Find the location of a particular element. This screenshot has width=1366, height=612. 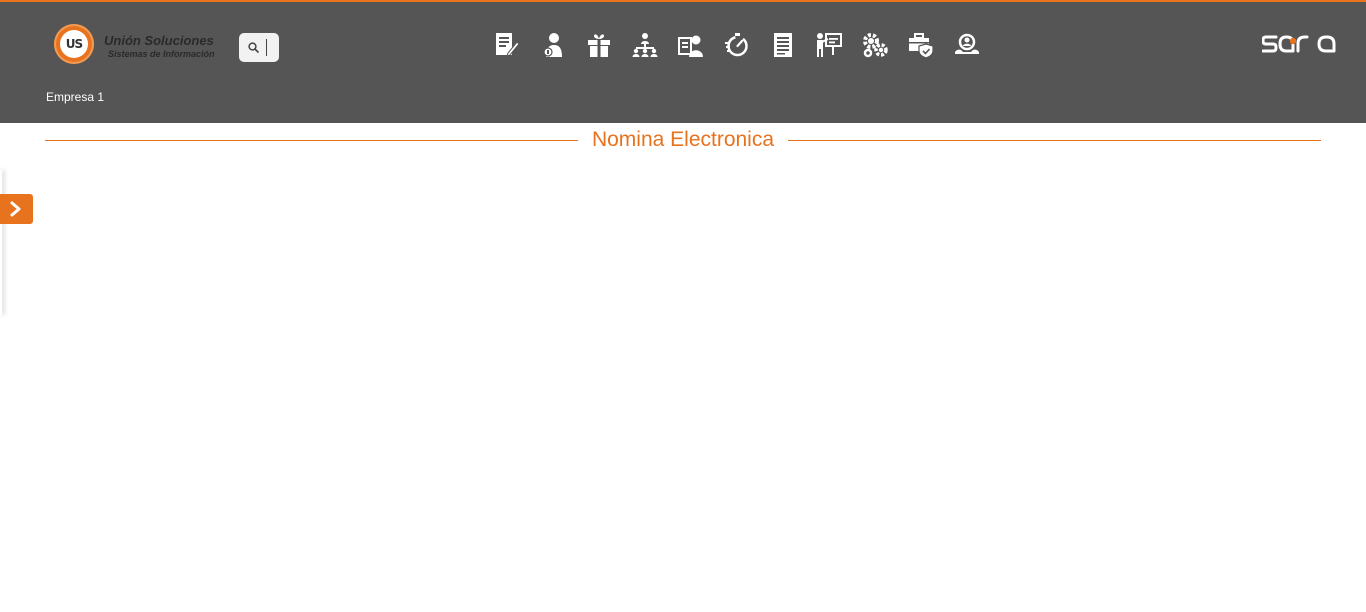

menu-stopwatch is located at coordinates (737, 45).